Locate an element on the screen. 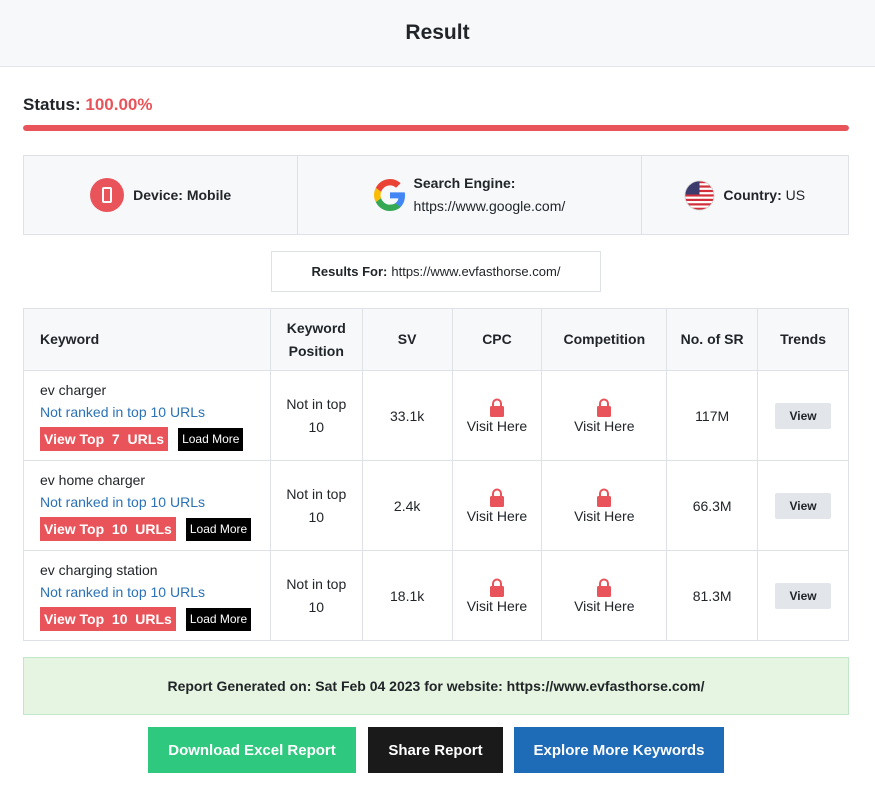 This screenshot has width=875, height=801. keyword-name: ev charging station is located at coordinates (99, 570).